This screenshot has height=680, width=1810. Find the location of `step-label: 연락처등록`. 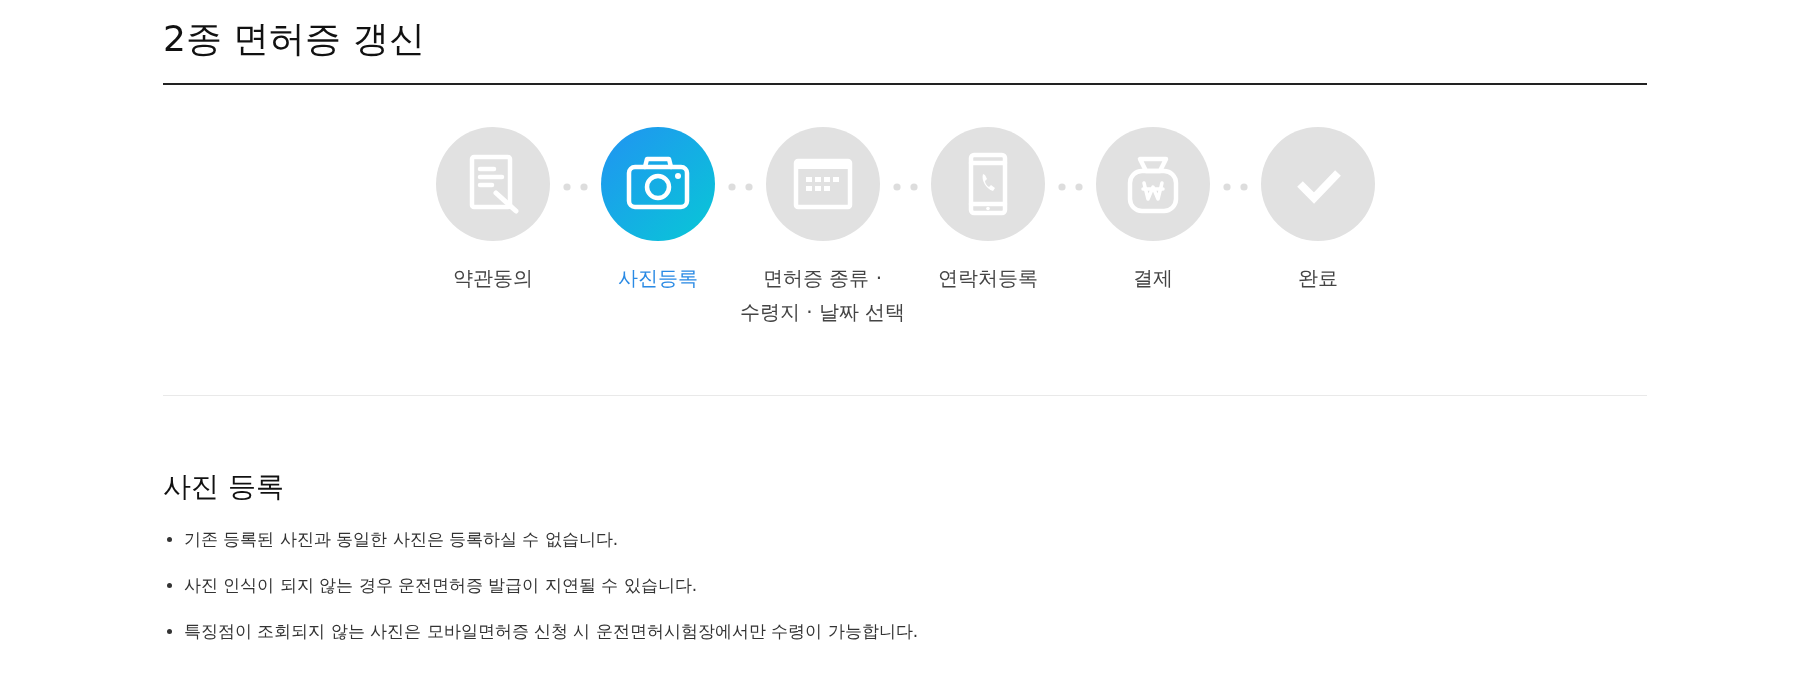

step-label: 연락처등록 is located at coordinates (987, 278).